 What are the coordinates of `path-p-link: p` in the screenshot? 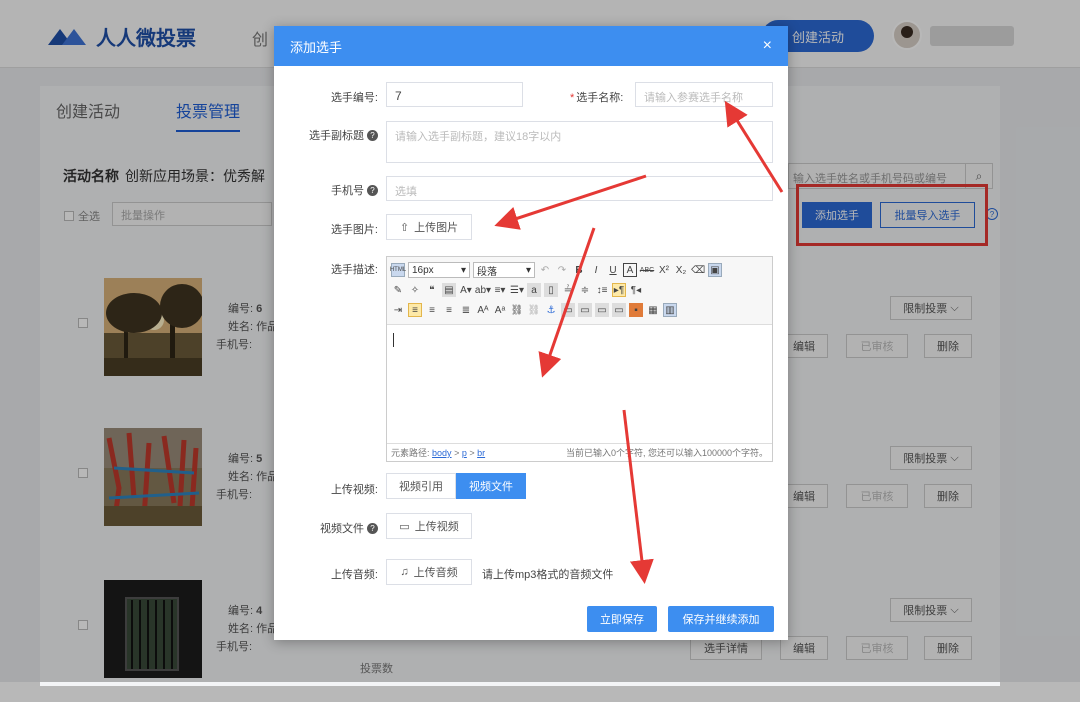 It's located at (464, 453).